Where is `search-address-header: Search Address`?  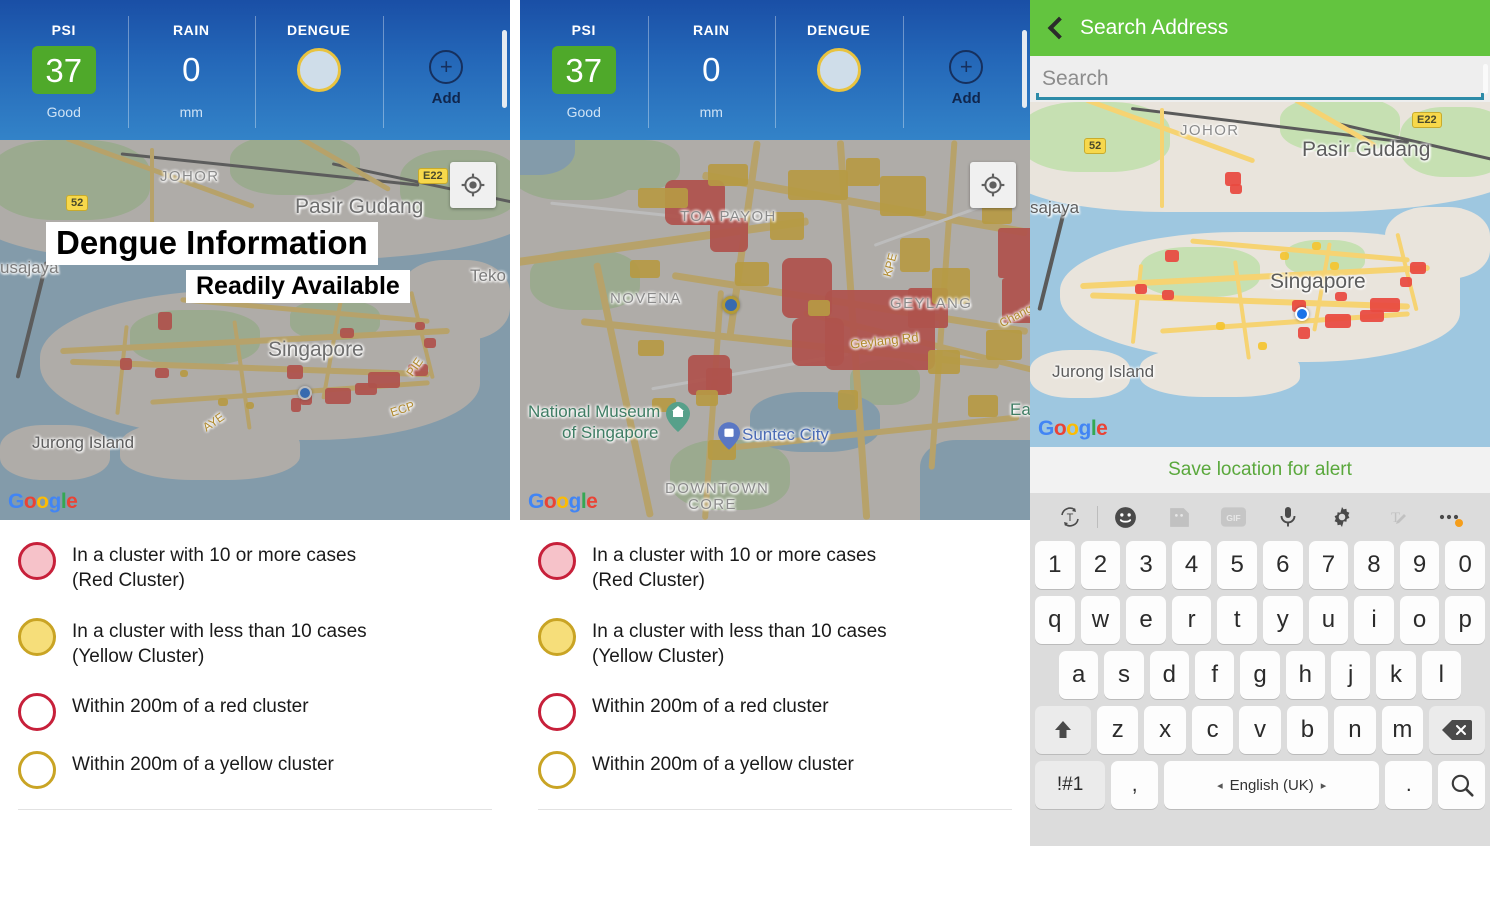
search-address-header: Search Address is located at coordinates (1260, 28).